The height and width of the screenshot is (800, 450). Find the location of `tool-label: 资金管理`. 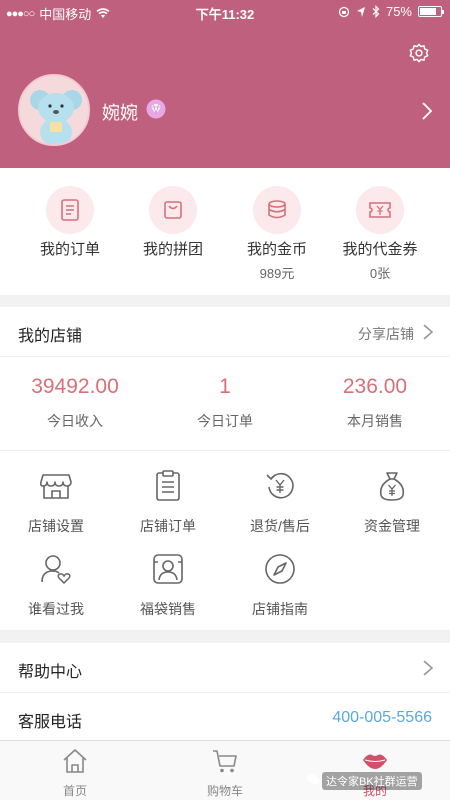

tool-label: 资金管理 is located at coordinates (392, 526).